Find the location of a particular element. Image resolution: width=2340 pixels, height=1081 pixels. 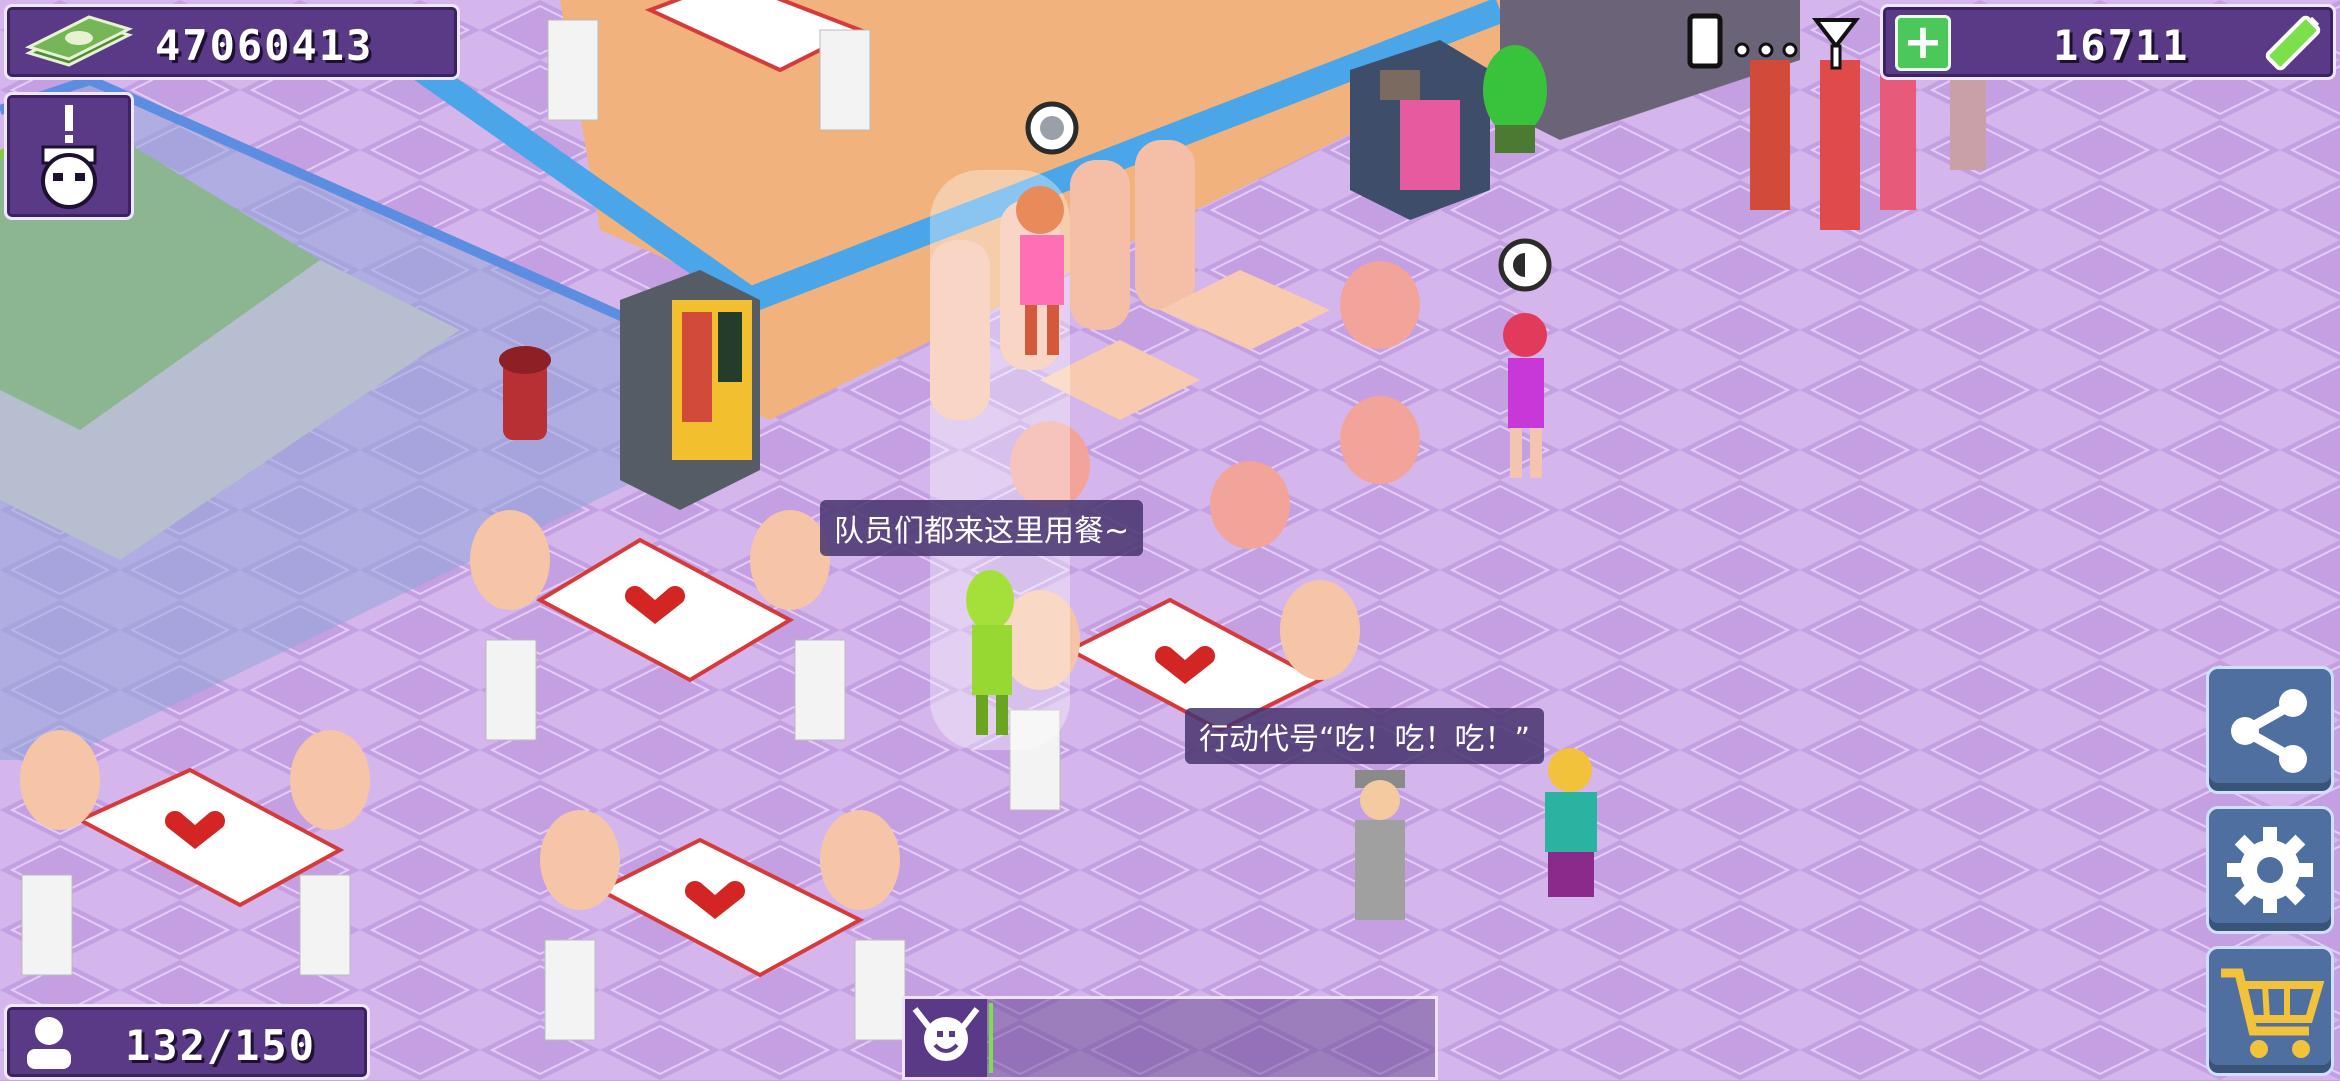

happiness-icon-box is located at coordinates (946, 1038).